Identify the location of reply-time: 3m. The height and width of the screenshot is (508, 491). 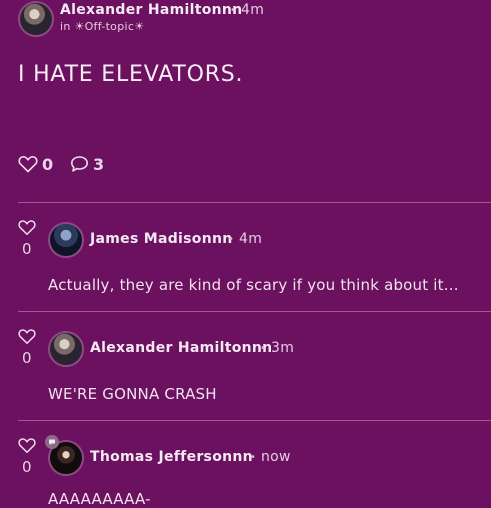
(283, 348).